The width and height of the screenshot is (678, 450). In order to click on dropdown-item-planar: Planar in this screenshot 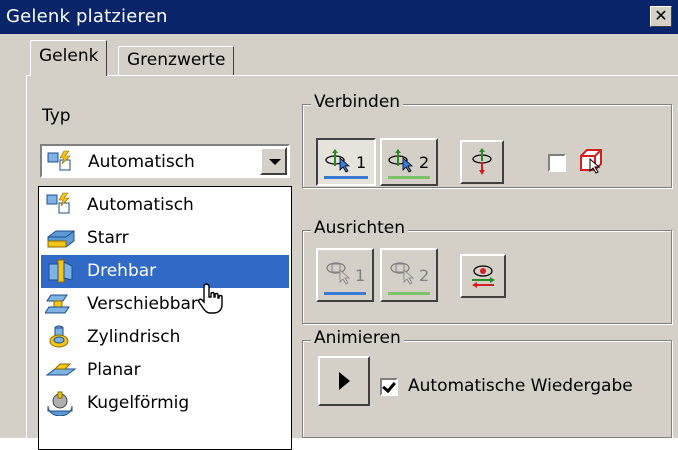, I will do `click(165, 370)`.